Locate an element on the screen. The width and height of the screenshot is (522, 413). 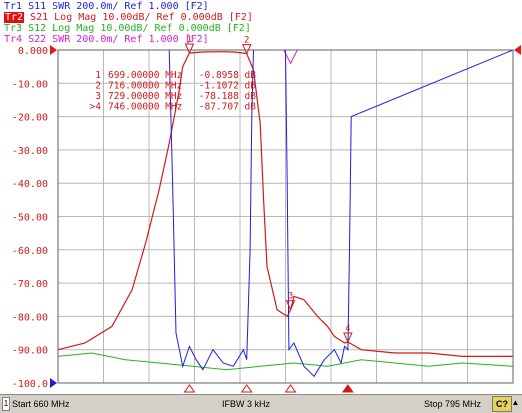
marker-table-id: 3 is located at coordinates (98, 96).